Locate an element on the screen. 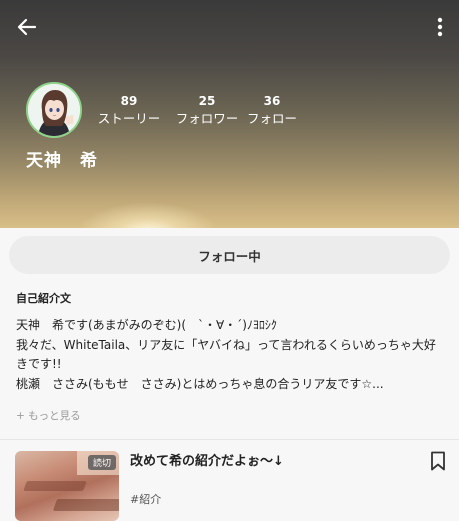  bookmark-button is located at coordinates (439, 462).